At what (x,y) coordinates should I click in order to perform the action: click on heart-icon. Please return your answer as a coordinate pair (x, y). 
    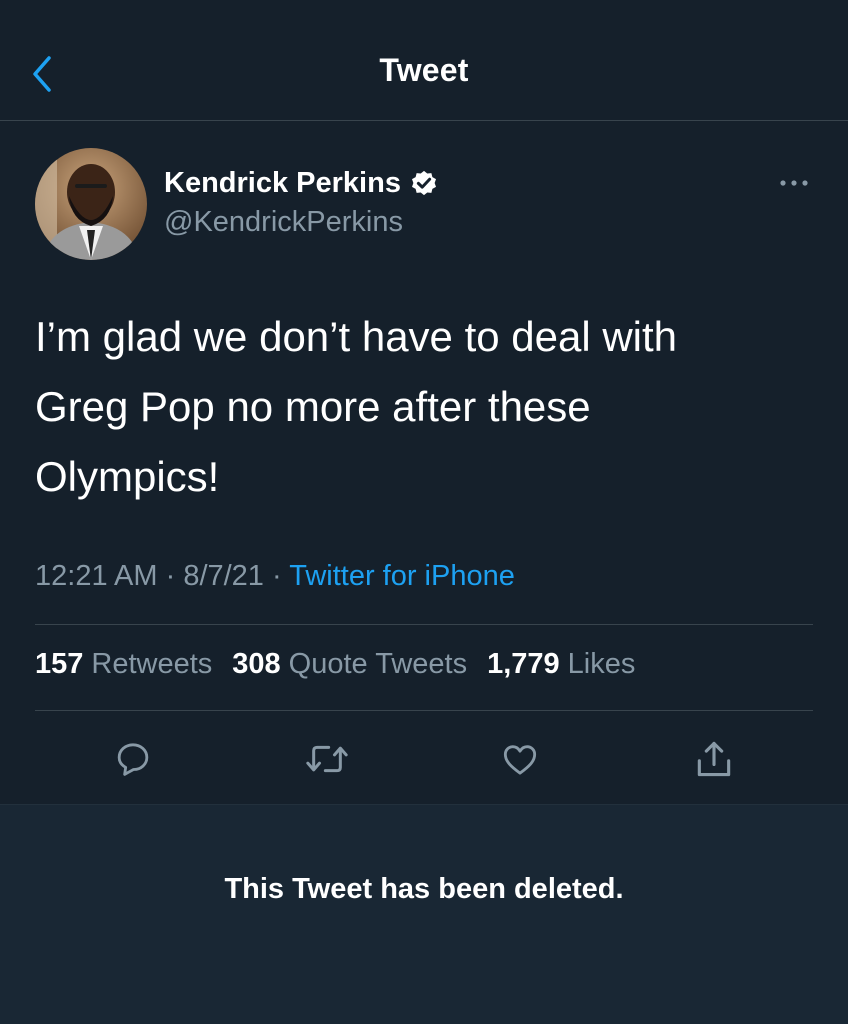
    Looking at the image, I should click on (520, 760).